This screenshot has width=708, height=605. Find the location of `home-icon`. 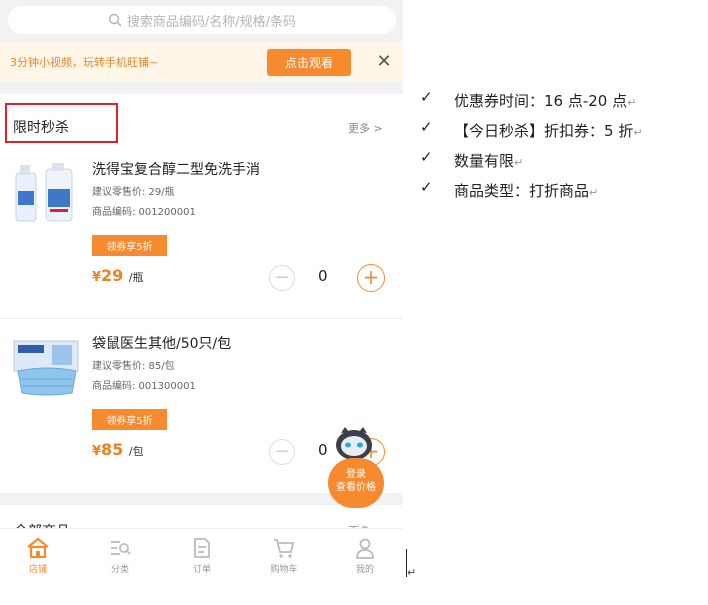

home-icon is located at coordinates (38, 548).